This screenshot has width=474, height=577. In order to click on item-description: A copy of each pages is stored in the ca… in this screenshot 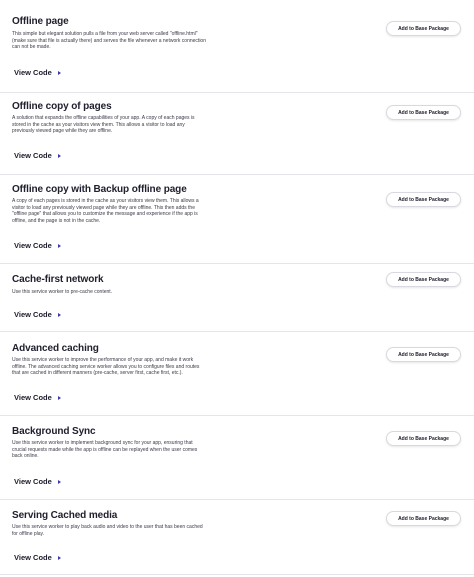, I will do `click(105, 211)`.